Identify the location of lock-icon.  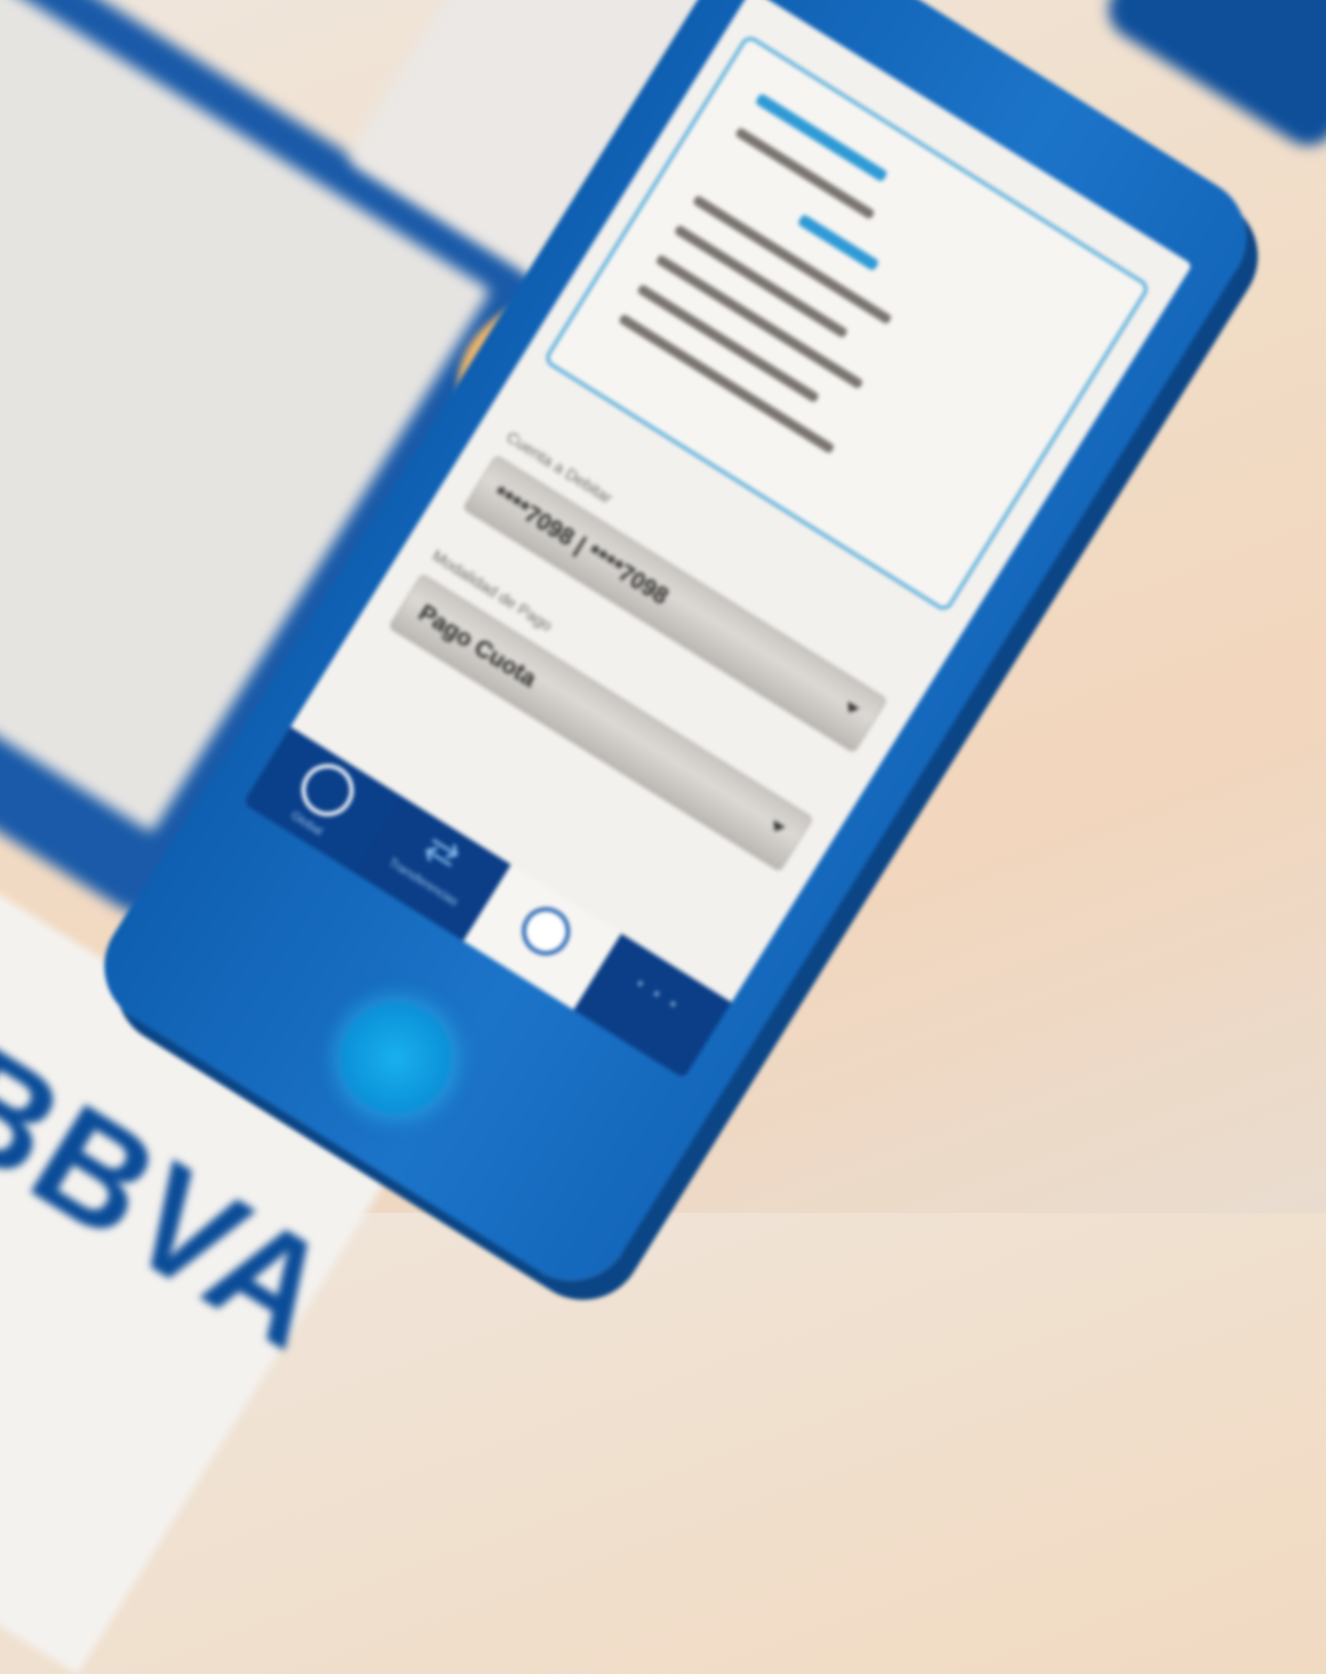
(546, 931).